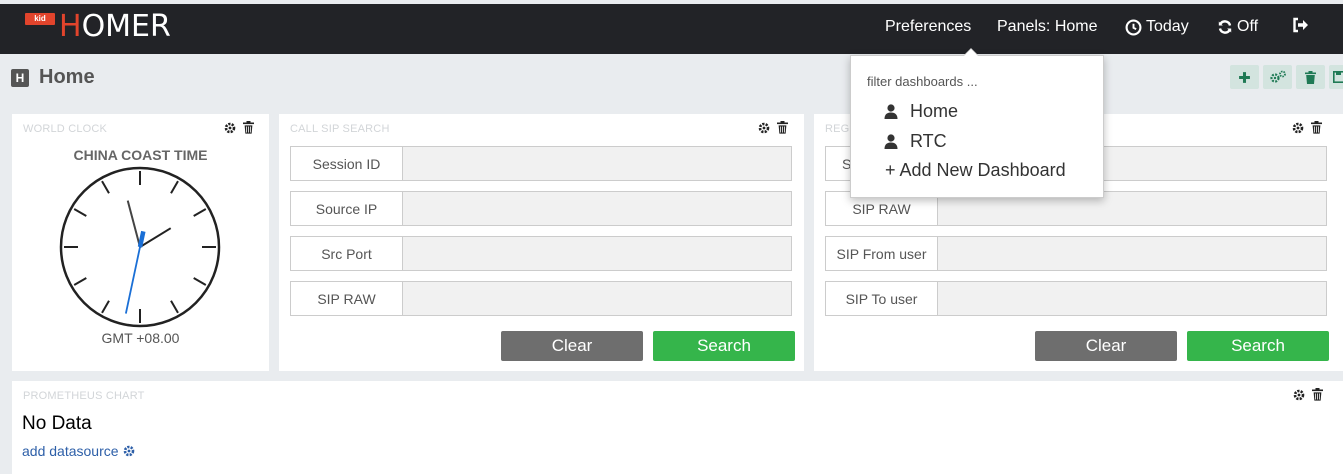 This screenshot has width=1343, height=474. I want to click on logo-text: HOMER, so click(115, 26).